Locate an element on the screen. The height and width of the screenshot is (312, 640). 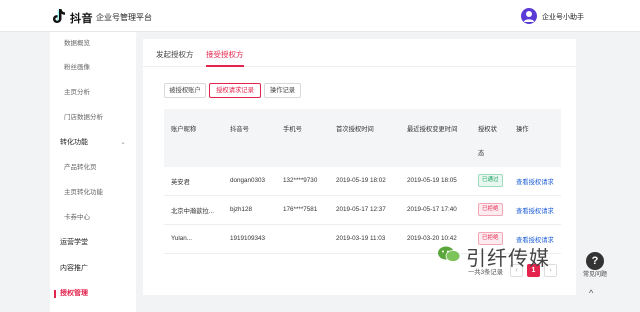
sidebar-group-label: 运营学堂 is located at coordinates (74, 242).